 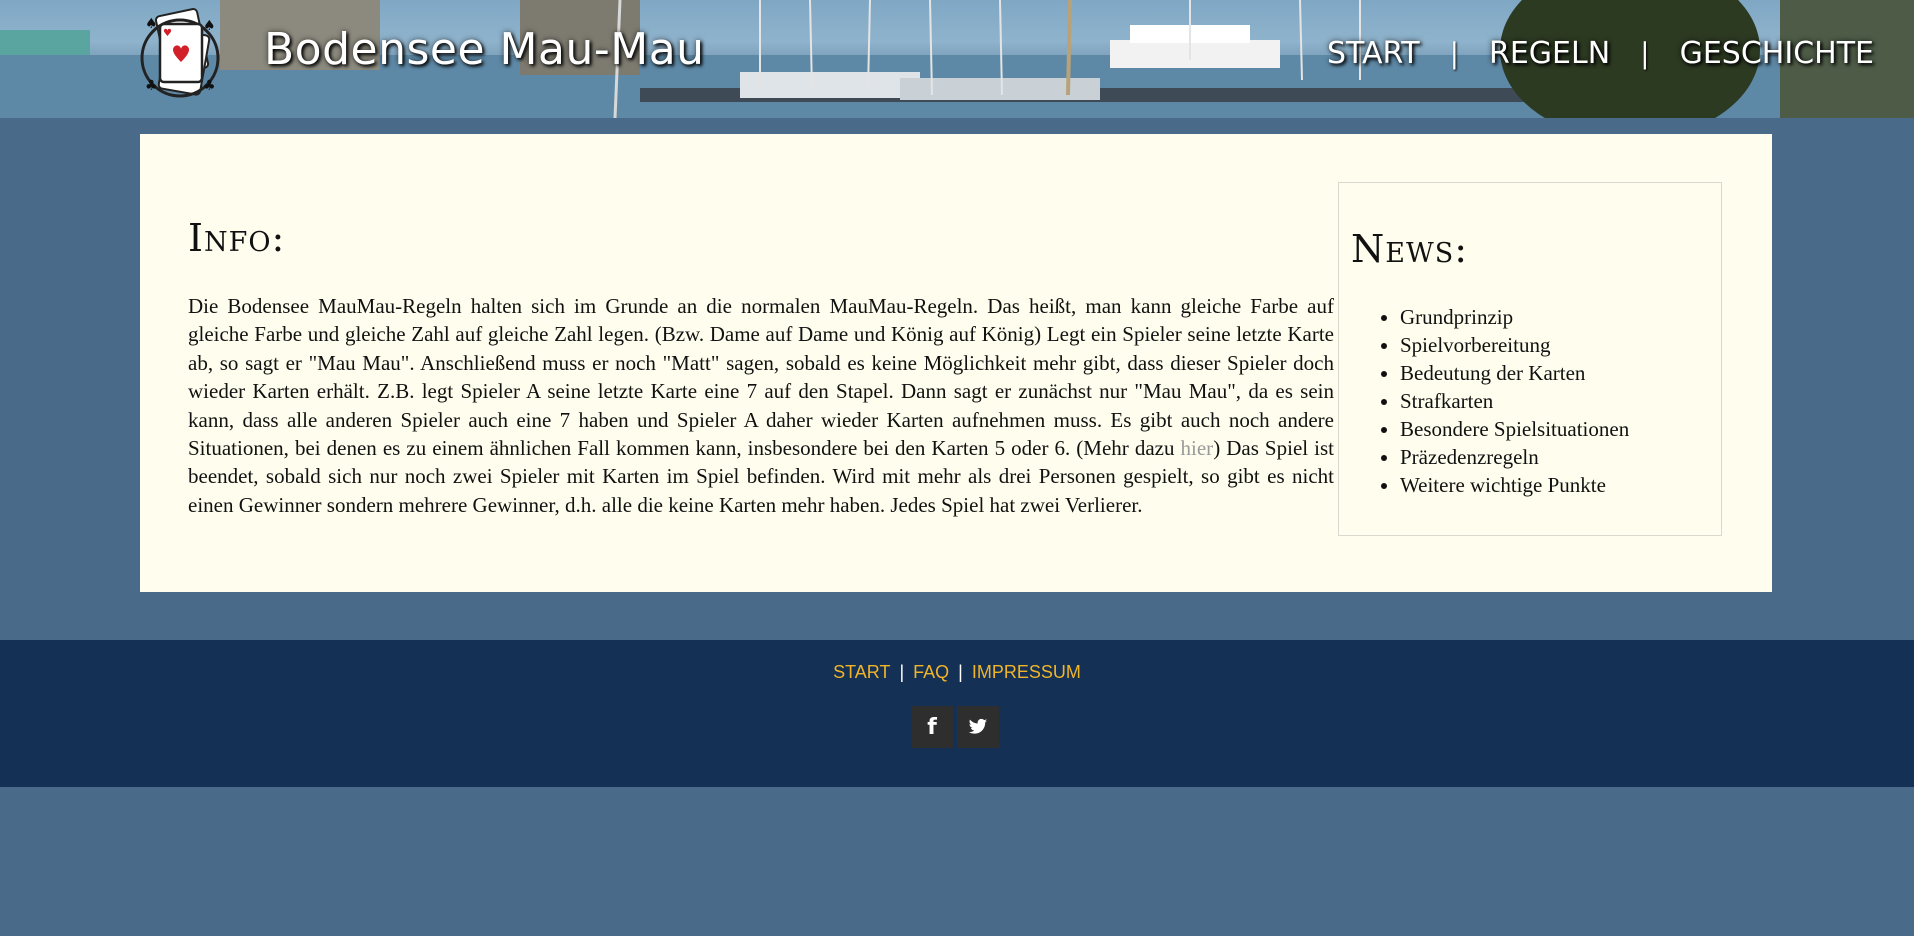 What do you see at coordinates (1514, 401) in the screenshot?
I see `news-item-strafkarten: Strafkarten` at bounding box center [1514, 401].